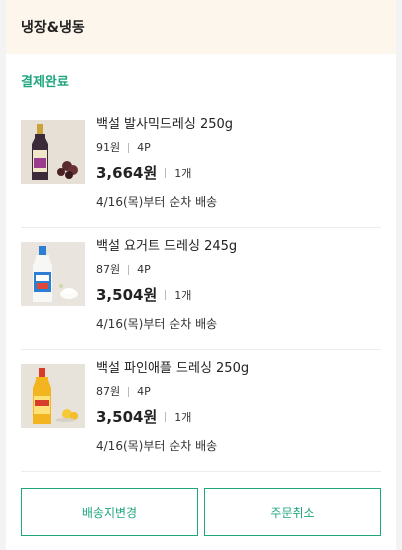  I want to click on item-meta: 91원 4P, so click(238, 148).